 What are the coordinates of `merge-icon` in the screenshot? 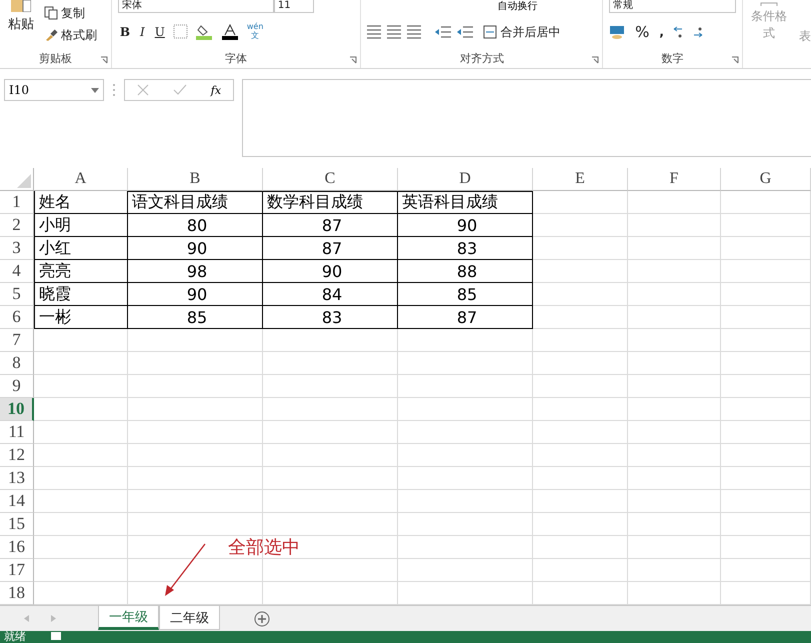 It's located at (490, 32).